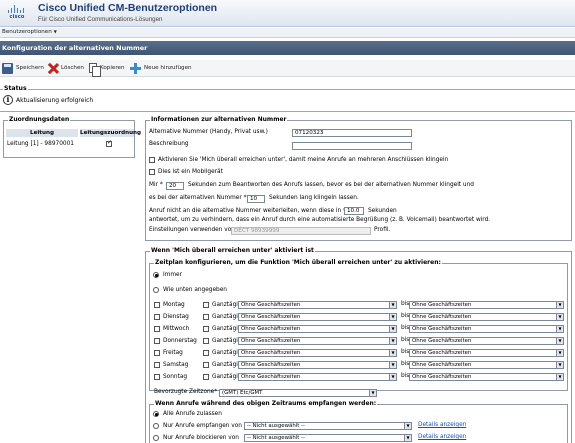  I want to click on description-label: Beschreibung, so click(169, 144).